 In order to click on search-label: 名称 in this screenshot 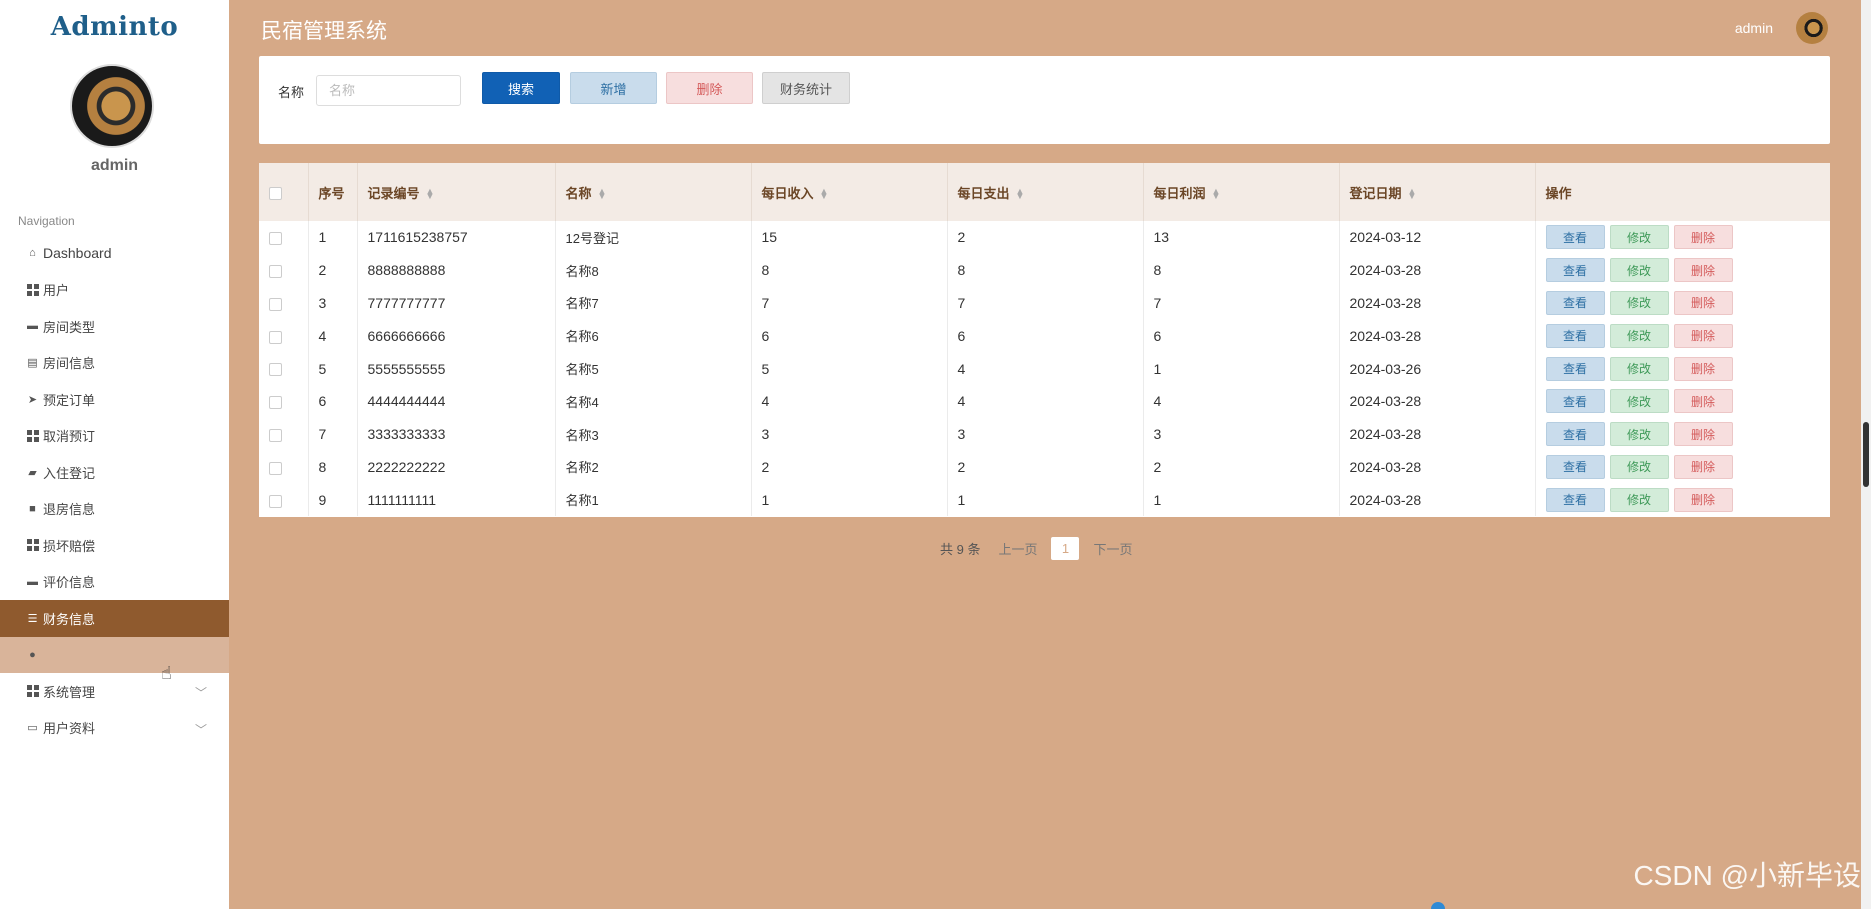, I will do `click(291, 92)`.